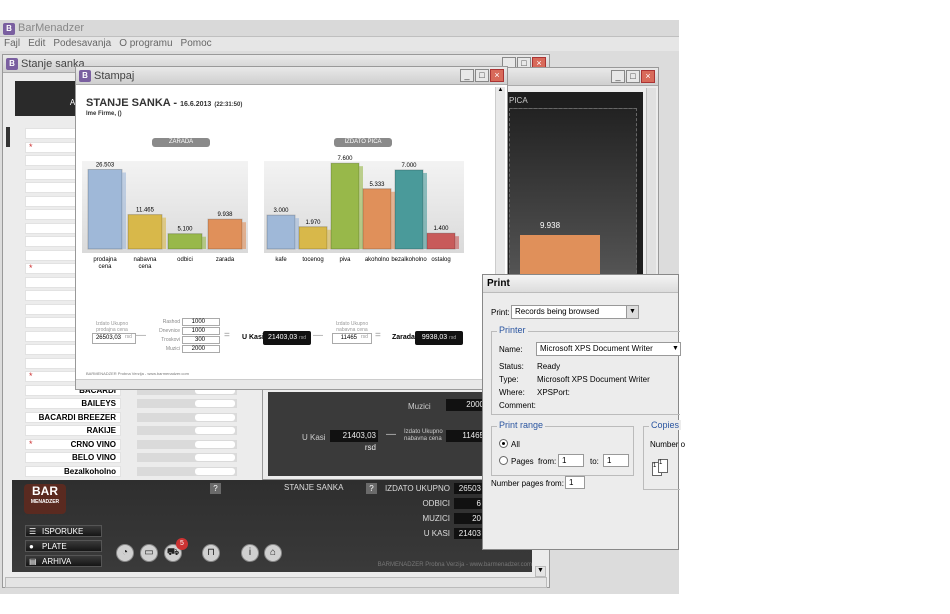 The height and width of the screenshot is (614, 950). I want to click on window-icon: B, so click(12, 64).